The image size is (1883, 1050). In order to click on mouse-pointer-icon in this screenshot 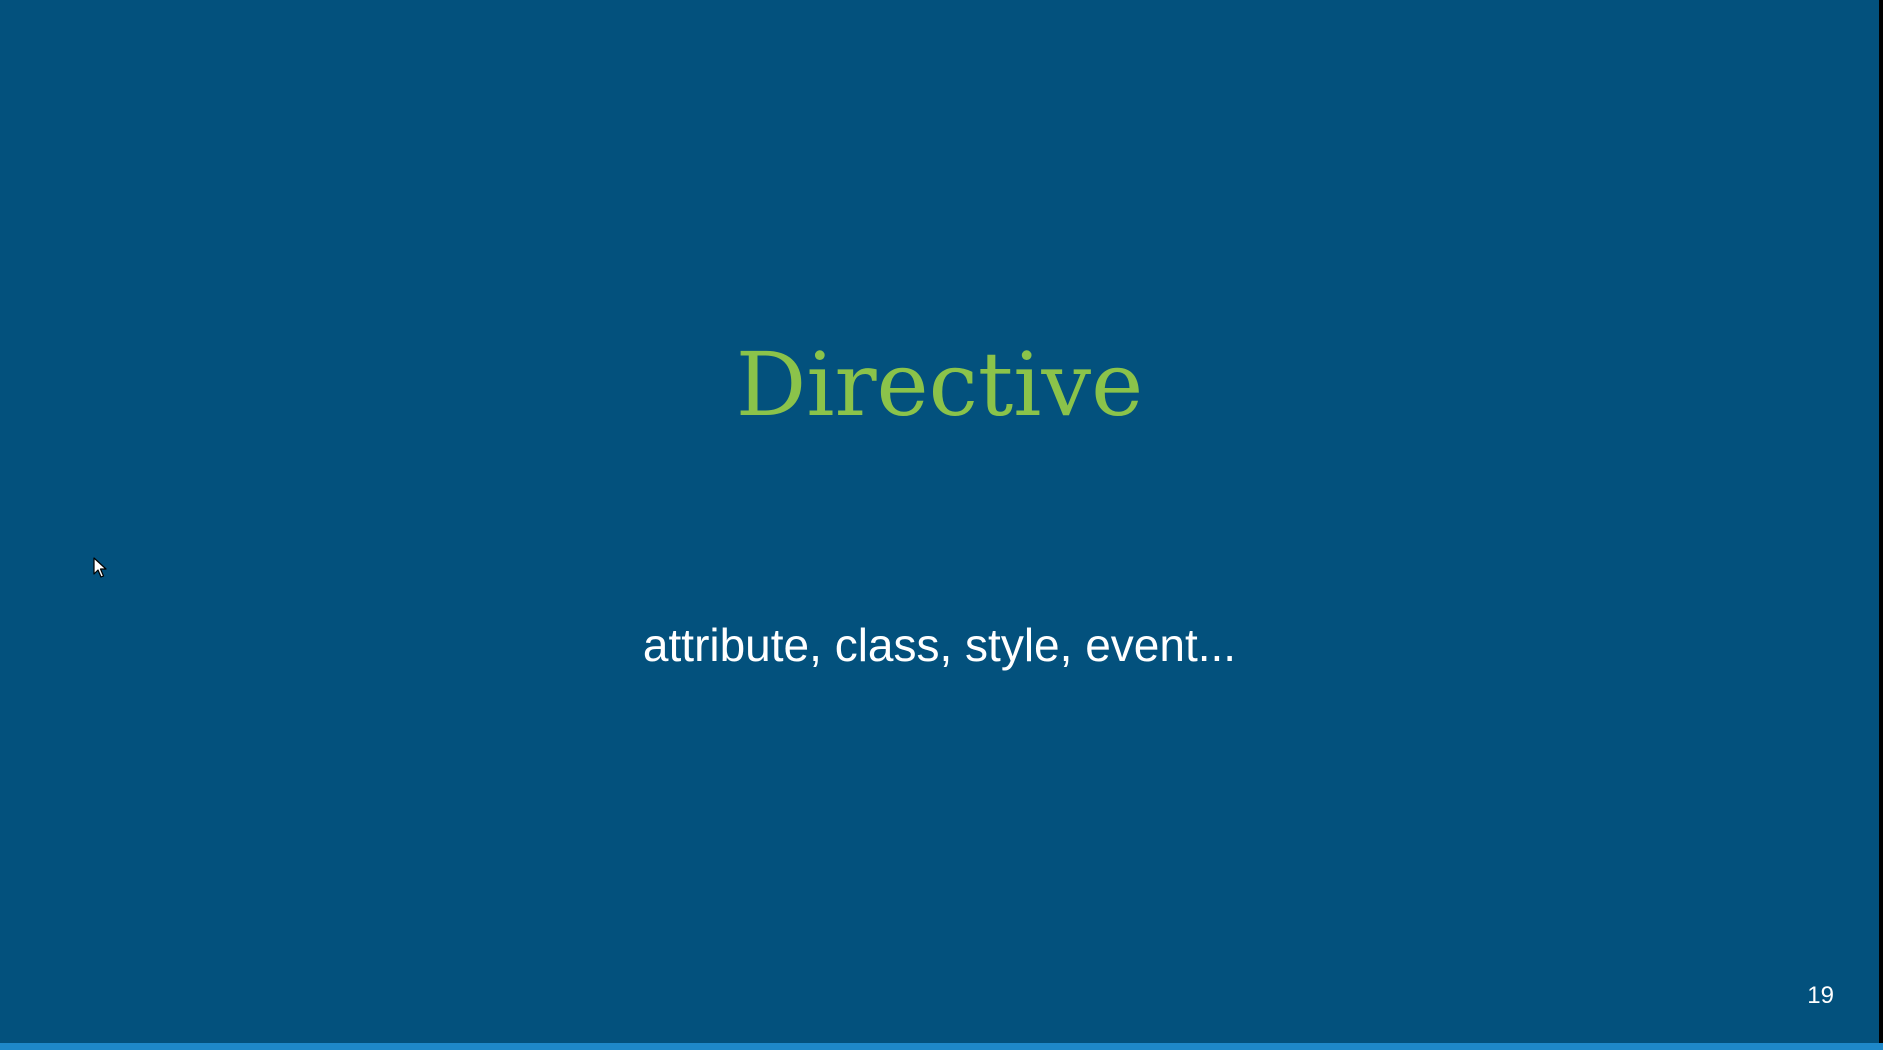, I will do `click(100, 567)`.